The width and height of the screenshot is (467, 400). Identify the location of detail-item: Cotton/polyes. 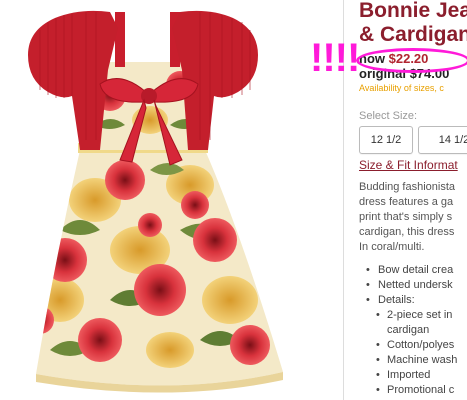
(411, 345).